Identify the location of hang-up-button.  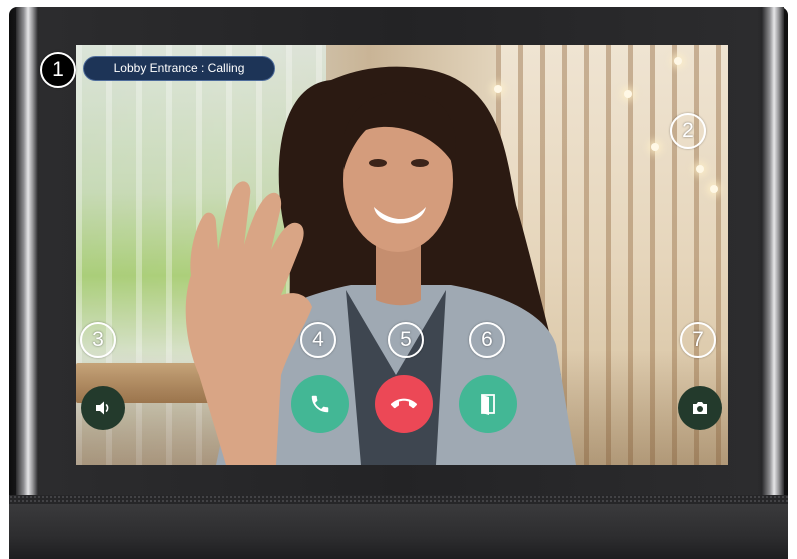
(404, 404).